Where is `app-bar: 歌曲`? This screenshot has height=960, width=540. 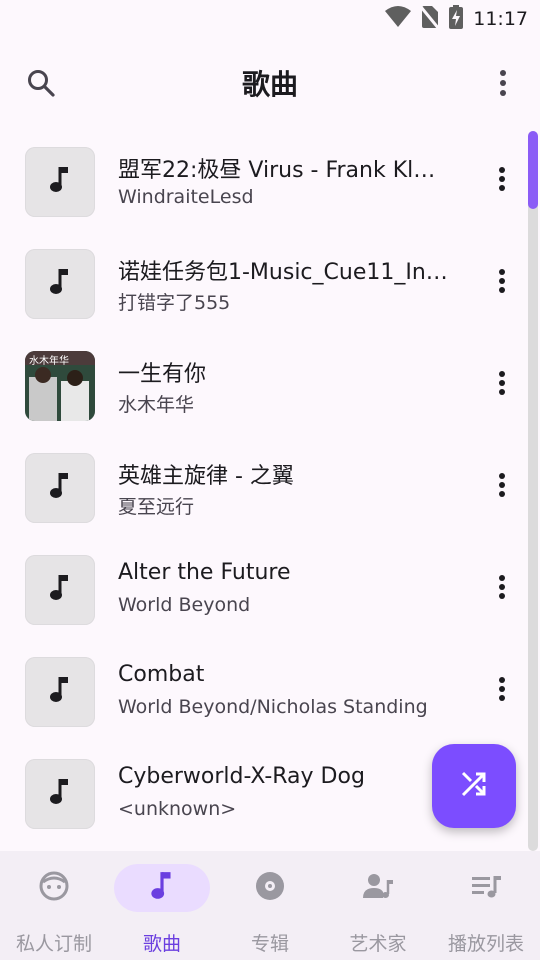
app-bar: 歌曲 is located at coordinates (270, 84).